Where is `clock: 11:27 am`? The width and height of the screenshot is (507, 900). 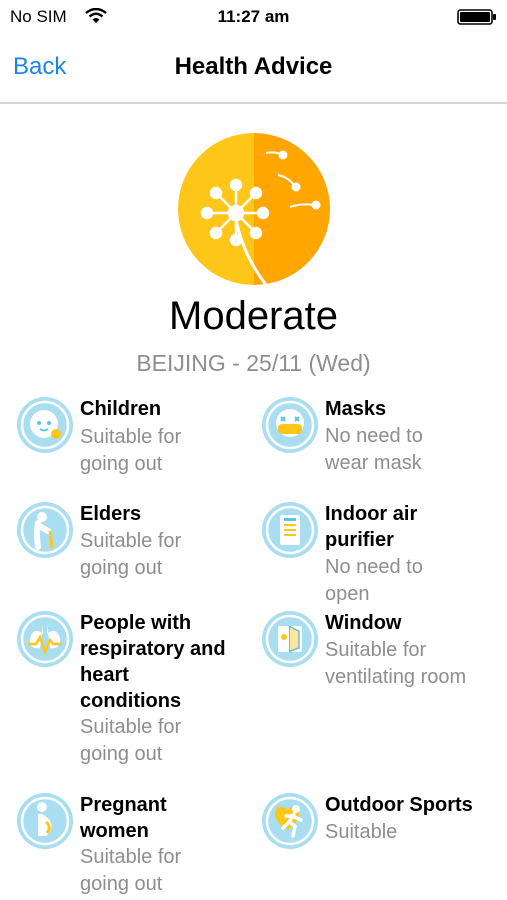
clock: 11:27 am is located at coordinates (253, 16).